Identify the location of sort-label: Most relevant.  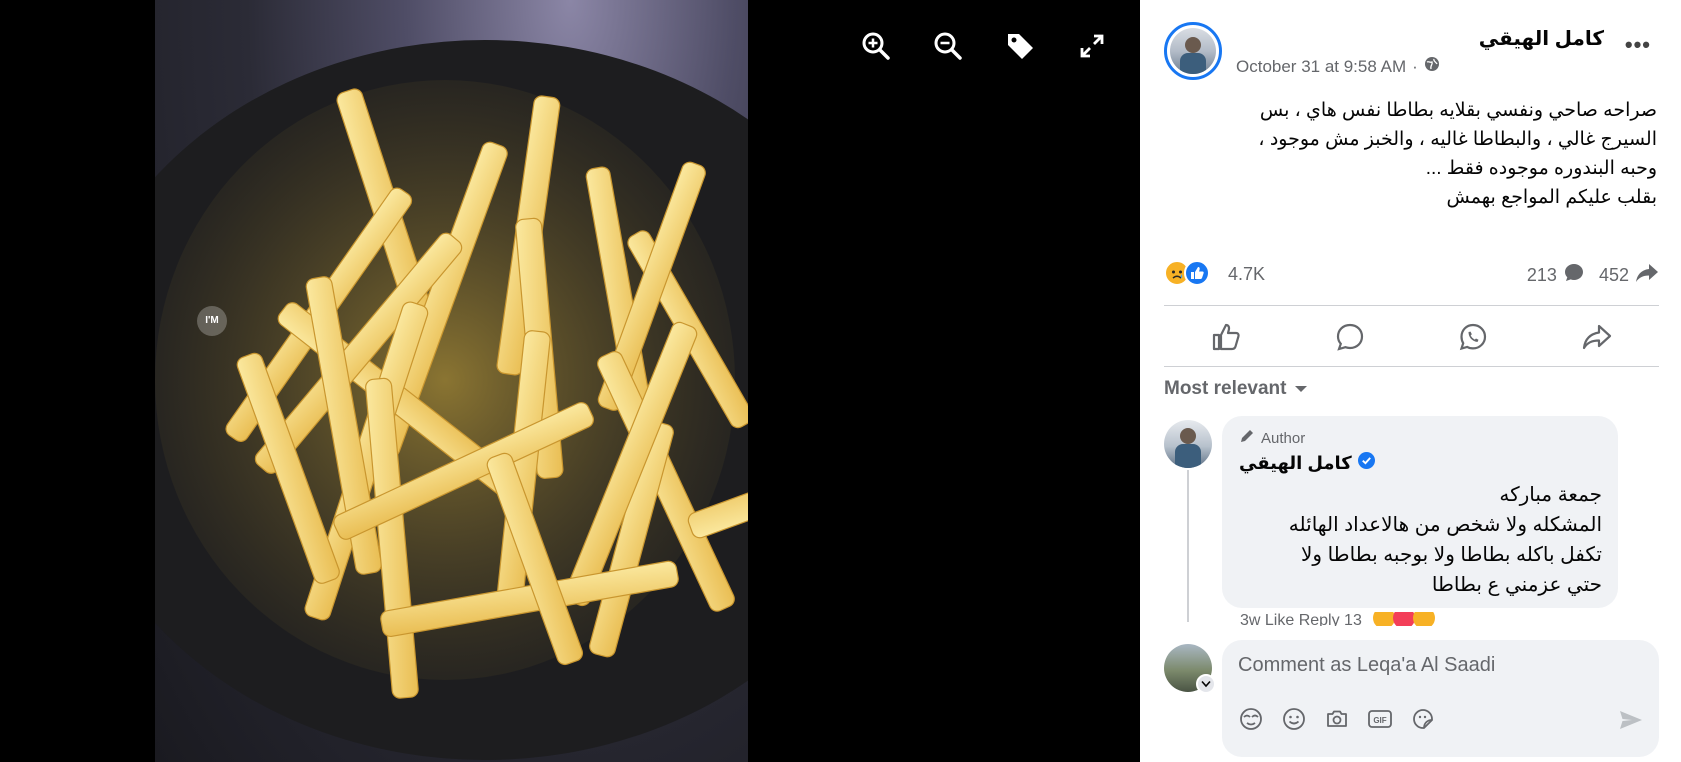
(1225, 388).